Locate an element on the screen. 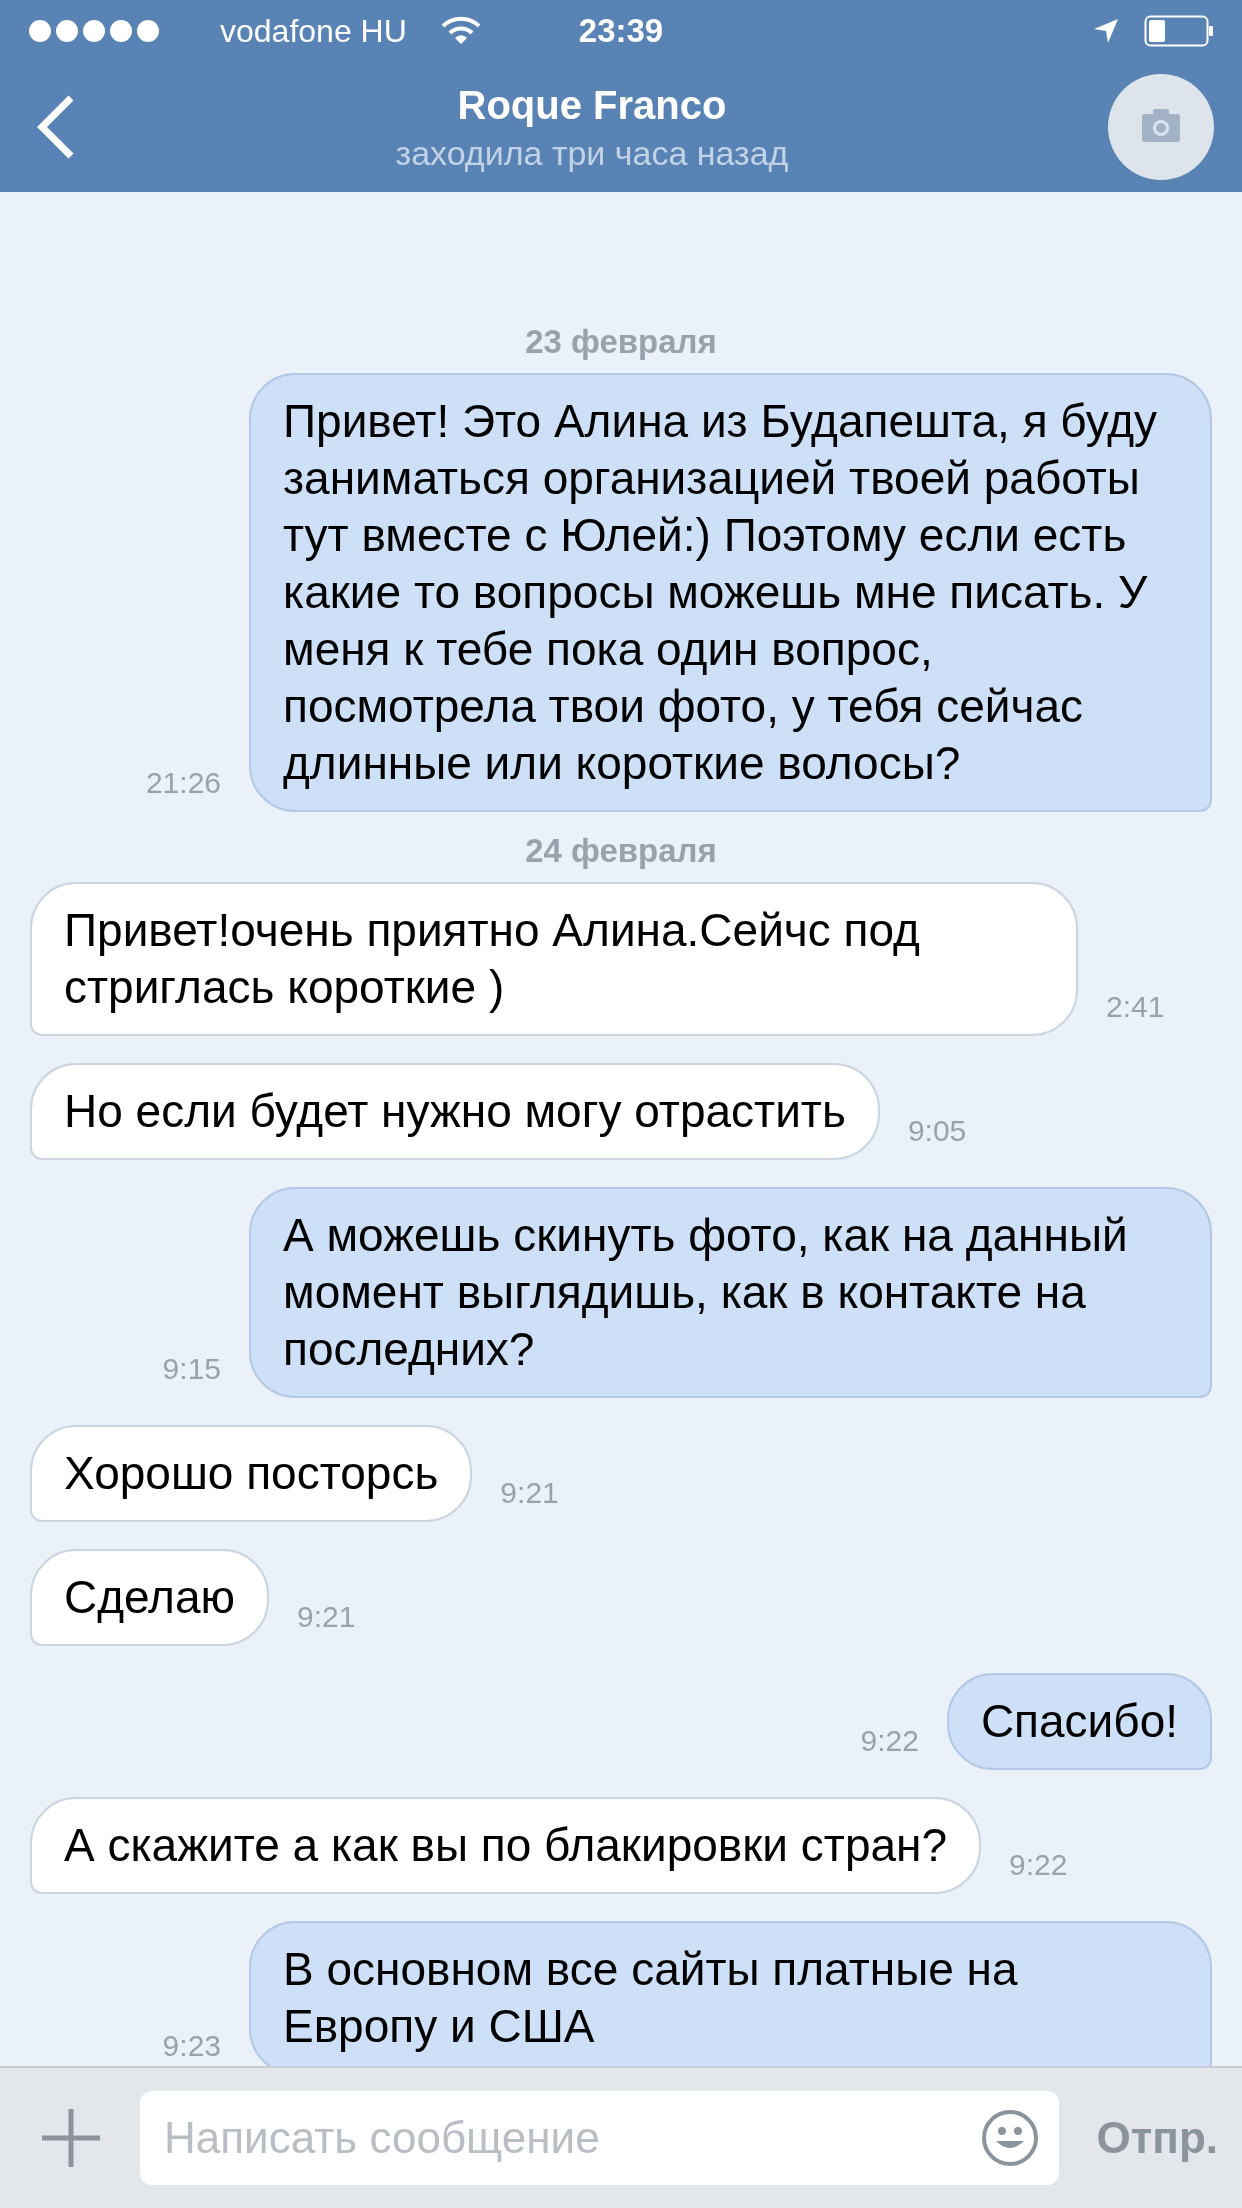  emoji-icon is located at coordinates (1009, 2138).